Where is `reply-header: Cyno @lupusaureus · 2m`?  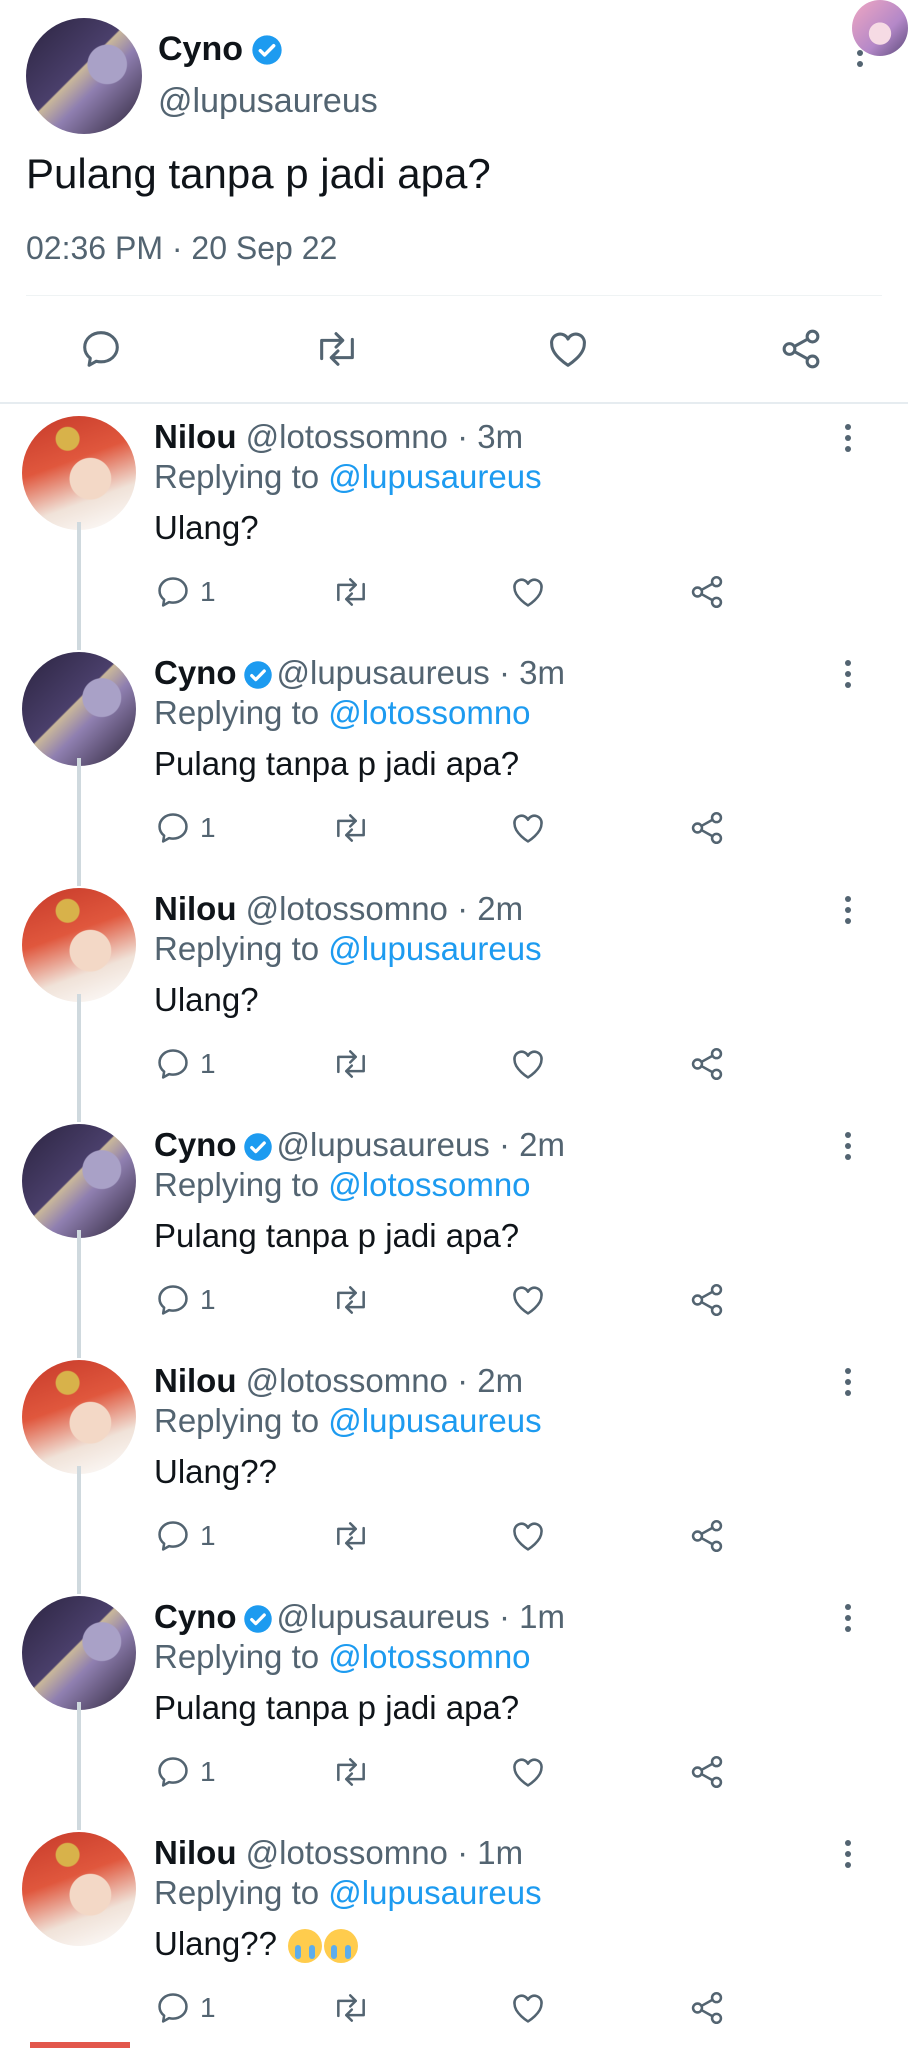 reply-header: Cyno @lupusaureus · 2m is located at coordinates (359, 1145).